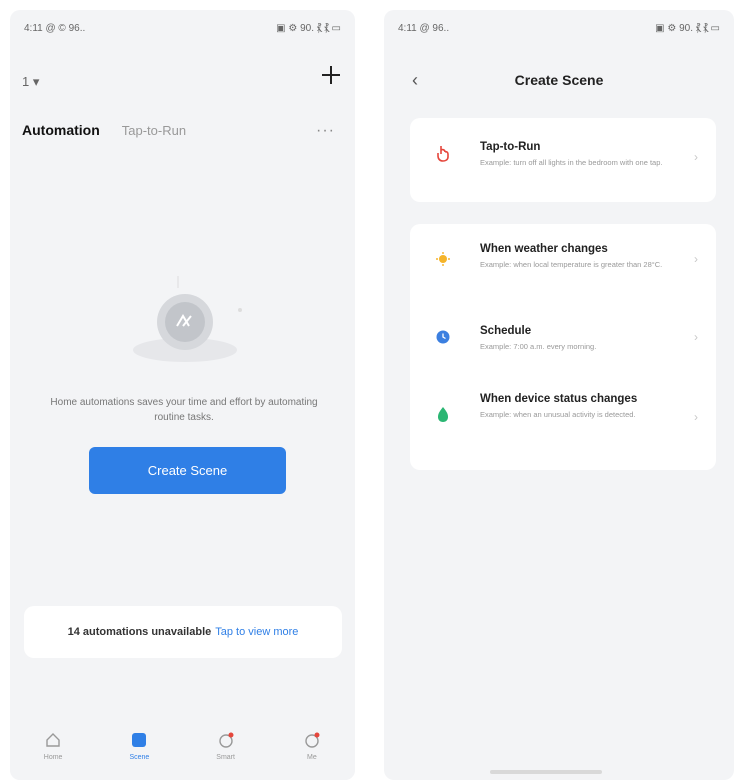  I want to click on option-title: Schedule, so click(506, 331).